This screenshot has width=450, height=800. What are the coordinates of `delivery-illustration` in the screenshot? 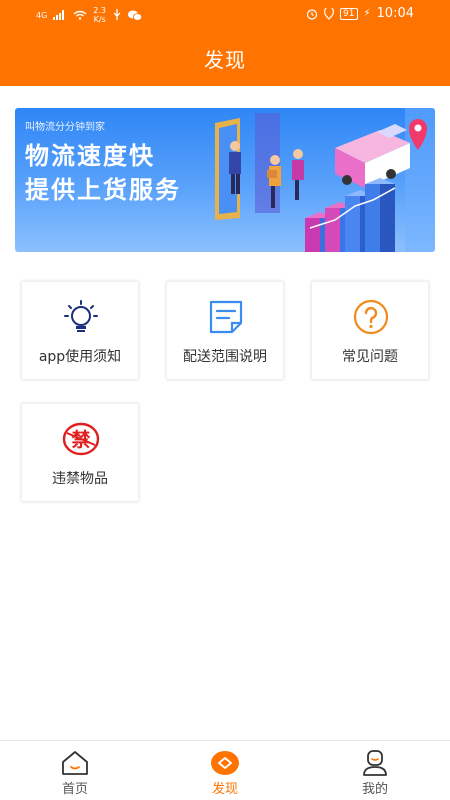 It's located at (325, 180).